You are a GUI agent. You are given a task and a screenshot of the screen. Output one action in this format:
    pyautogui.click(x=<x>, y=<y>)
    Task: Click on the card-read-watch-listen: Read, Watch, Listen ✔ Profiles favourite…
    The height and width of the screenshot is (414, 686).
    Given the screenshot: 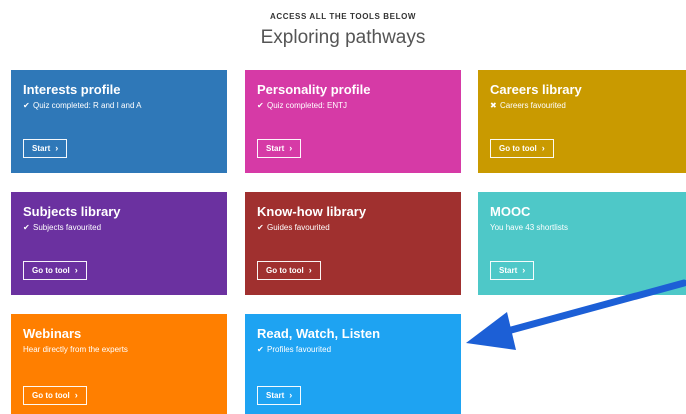 What is the action you would take?
    pyautogui.click(x=353, y=364)
    